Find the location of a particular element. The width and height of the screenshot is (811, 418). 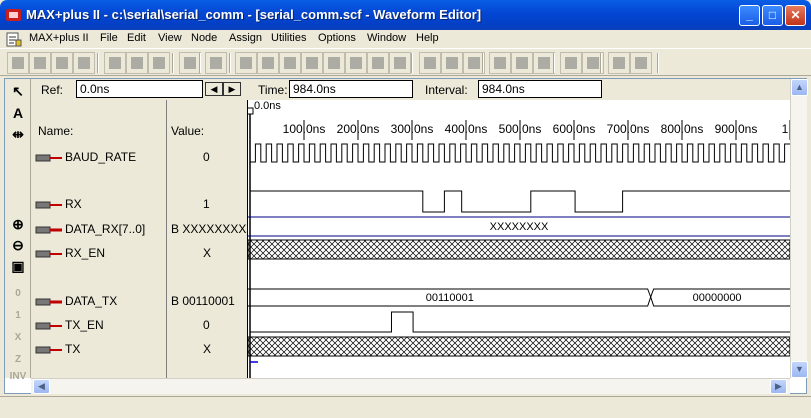

horizontal-scrollbar: ◀ ▶ is located at coordinates (410, 386).